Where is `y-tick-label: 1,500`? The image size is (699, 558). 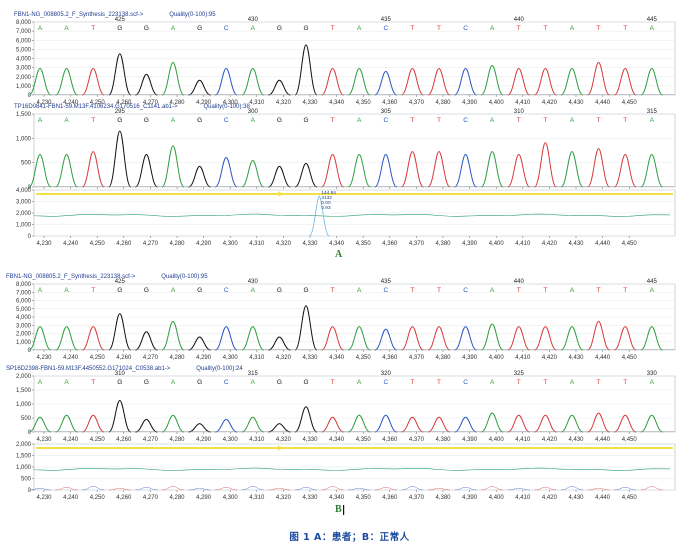
y-tick-label: 1,500 is located at coordinates (24, 457).